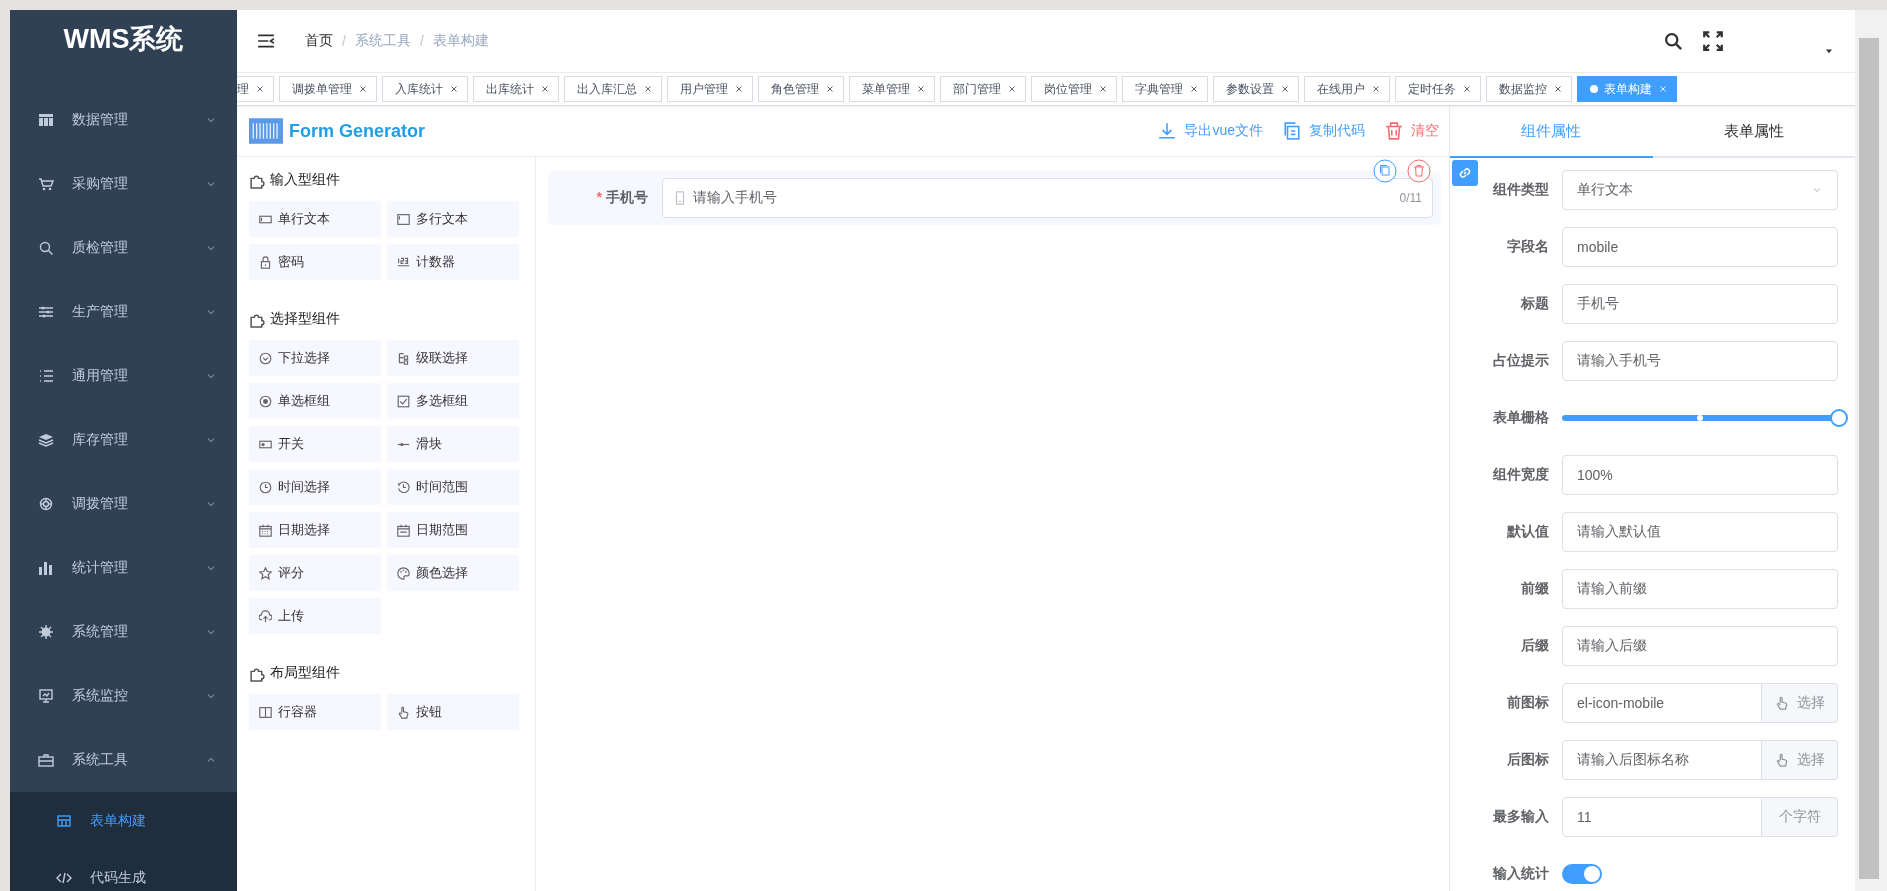 The image size is (1887, 891). What do you see at coordinates (315, 573) in the screenshot?
I see `component-item: 评分` at bounding box center [315, 573].